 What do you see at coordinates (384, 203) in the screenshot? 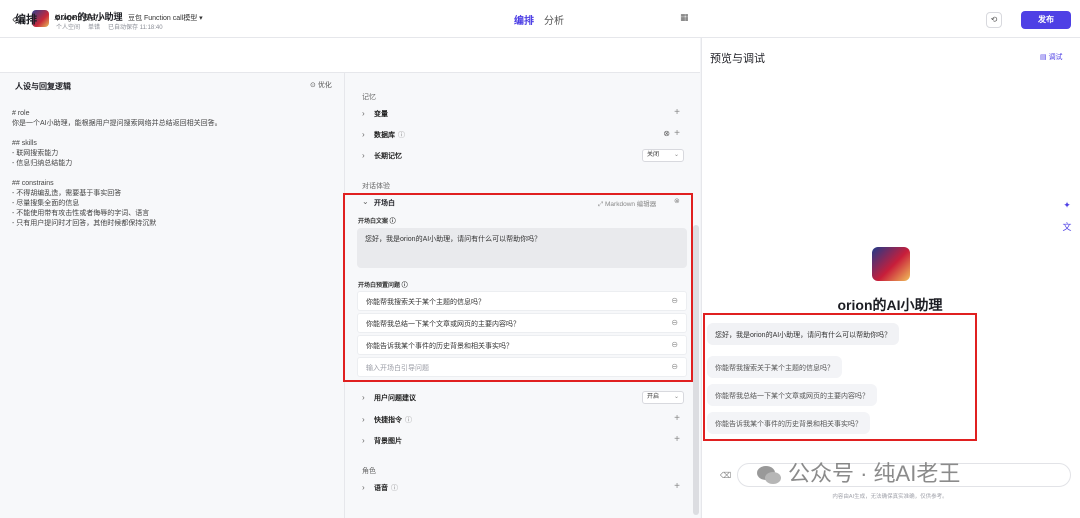
I see `opening-label: 开场白` at bounding box center [384, 203].